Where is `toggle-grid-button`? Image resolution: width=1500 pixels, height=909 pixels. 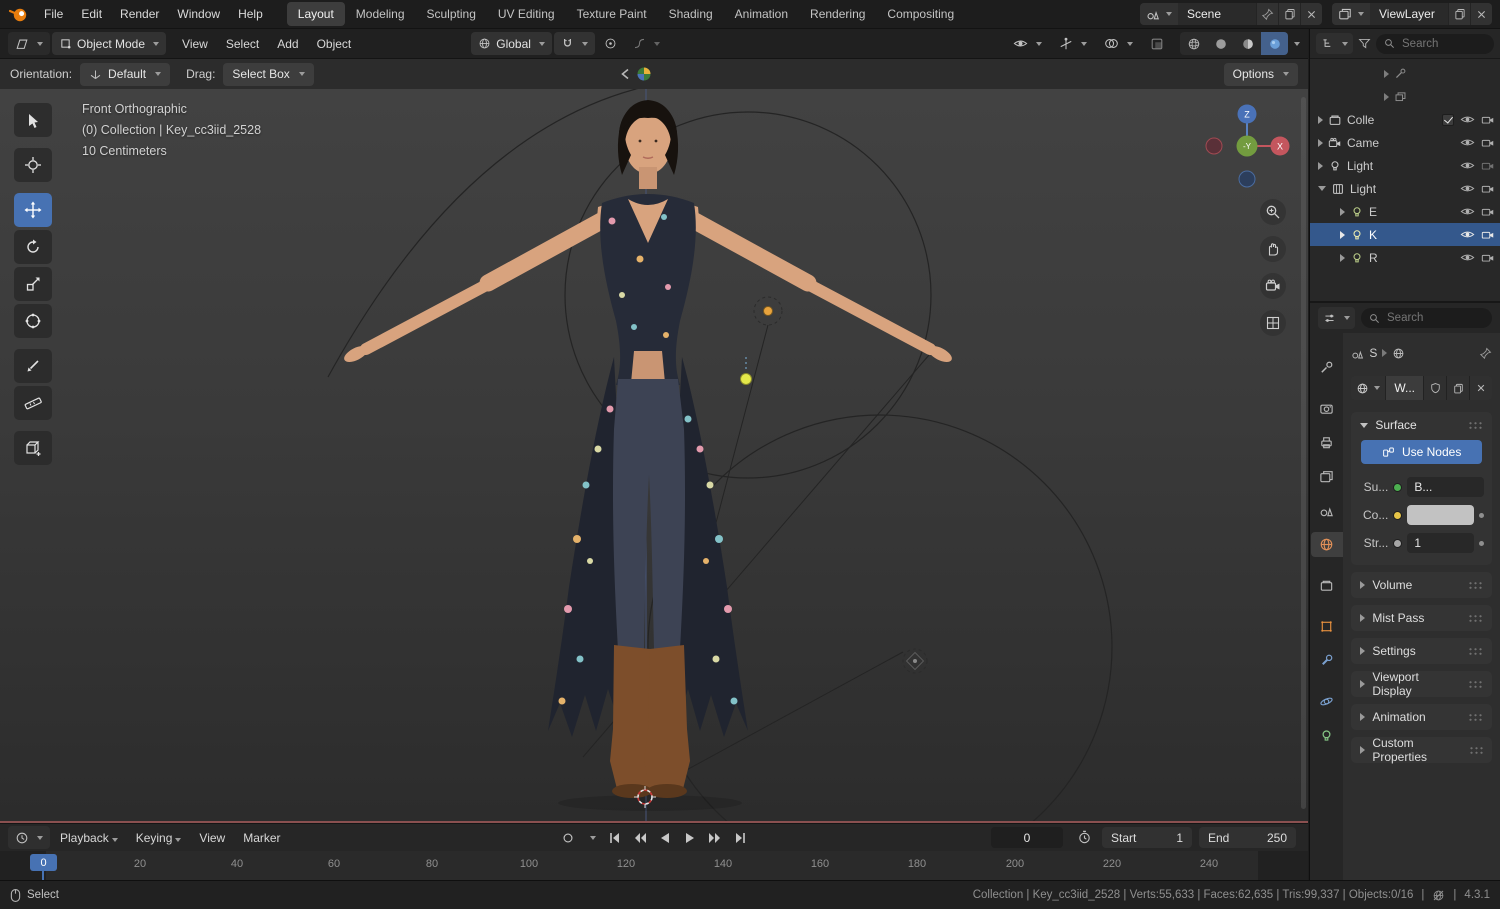 toggle-grid-button is located at coordinates (1273, 323).